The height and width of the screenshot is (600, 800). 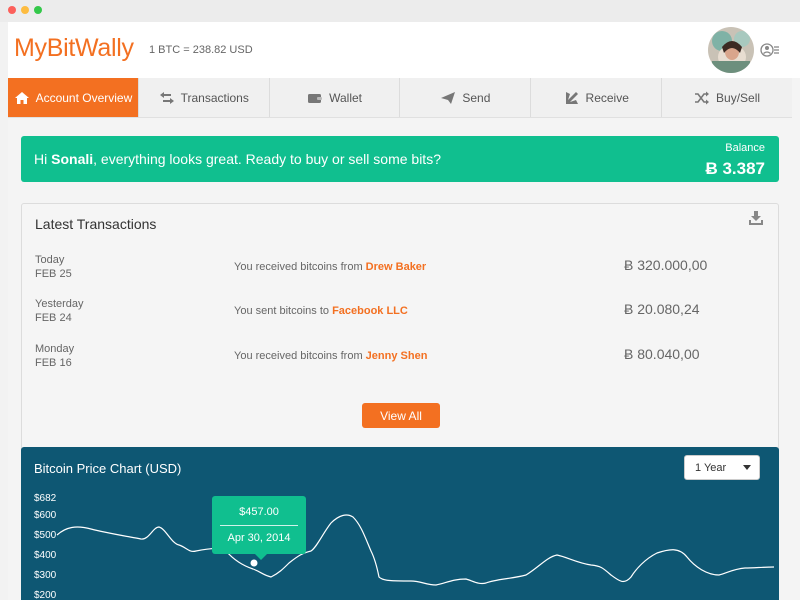 What do you see at coordinates (43, 159) in the screenshot?
I see `greeting-text: Hi` at bounding box center [43, 159].